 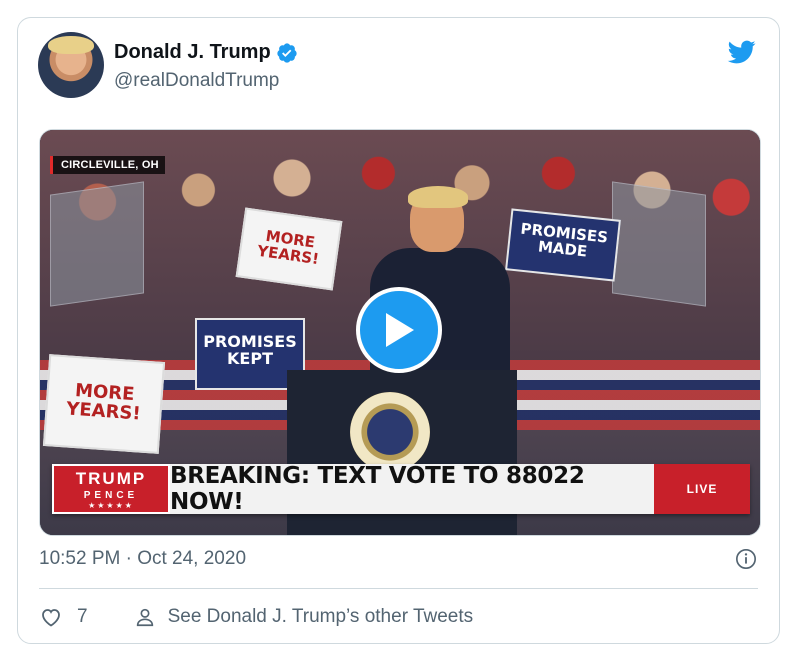 I want to click on like-count: 7, so click(x=82, y=617).